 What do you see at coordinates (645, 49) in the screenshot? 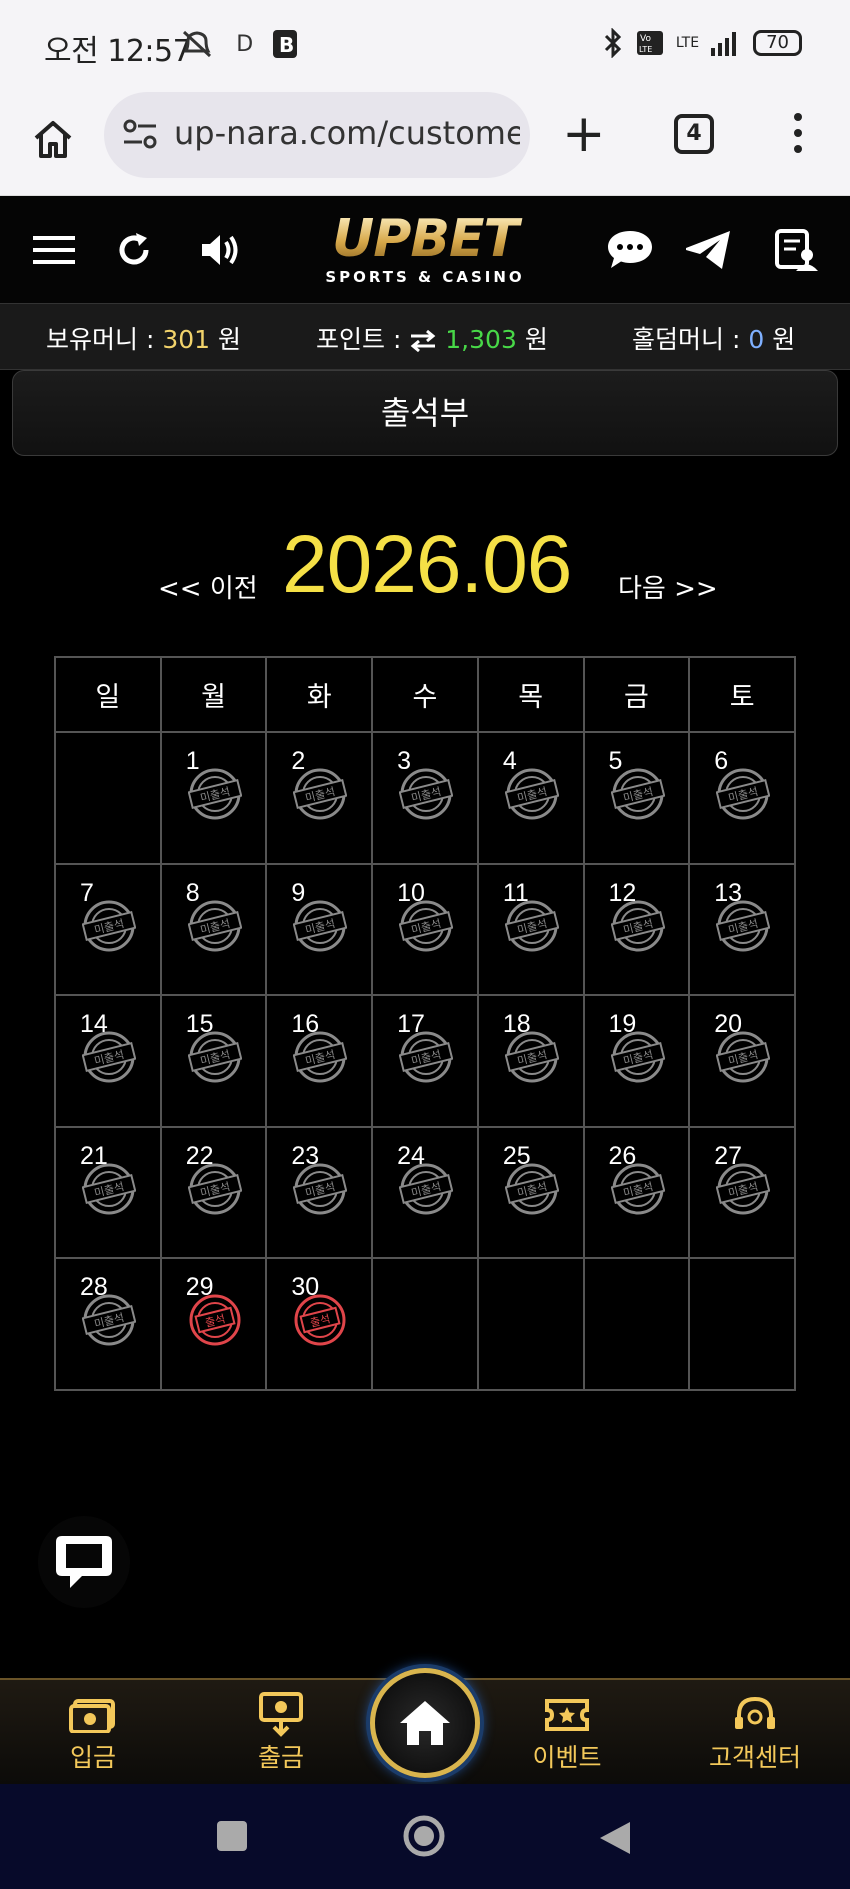
I see `svg-text: LTE` at bounding box center [645, 49].